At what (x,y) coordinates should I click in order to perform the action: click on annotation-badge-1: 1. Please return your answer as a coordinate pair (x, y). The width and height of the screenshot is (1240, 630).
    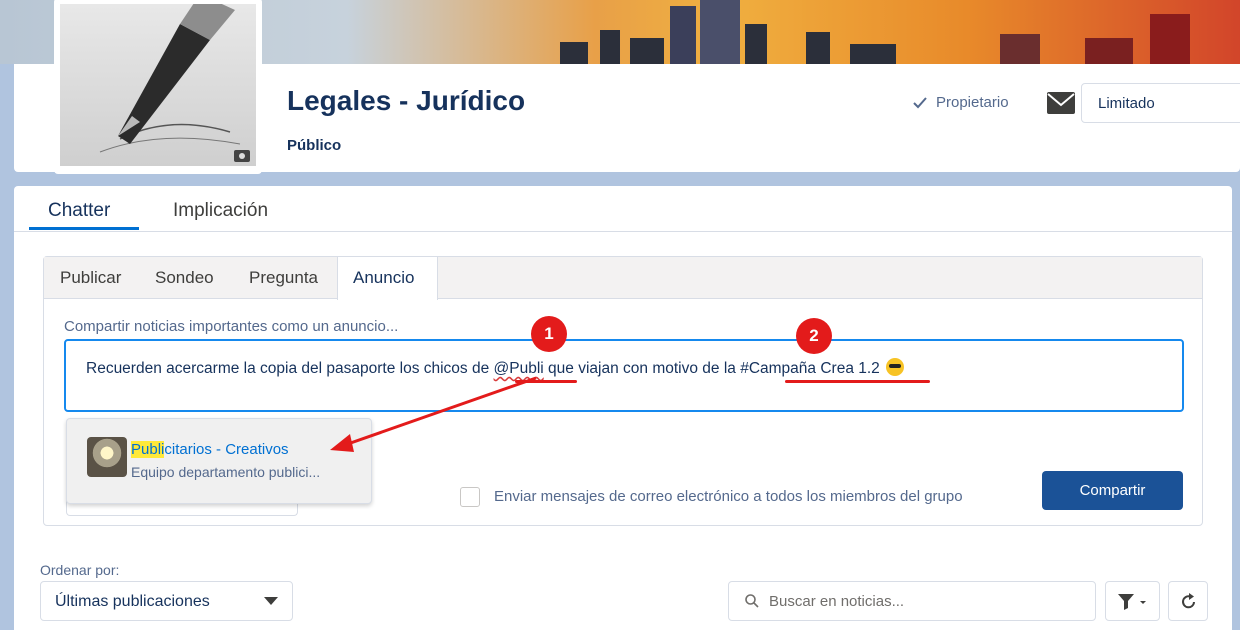
    Looking at the image, I should click on (549, 334).